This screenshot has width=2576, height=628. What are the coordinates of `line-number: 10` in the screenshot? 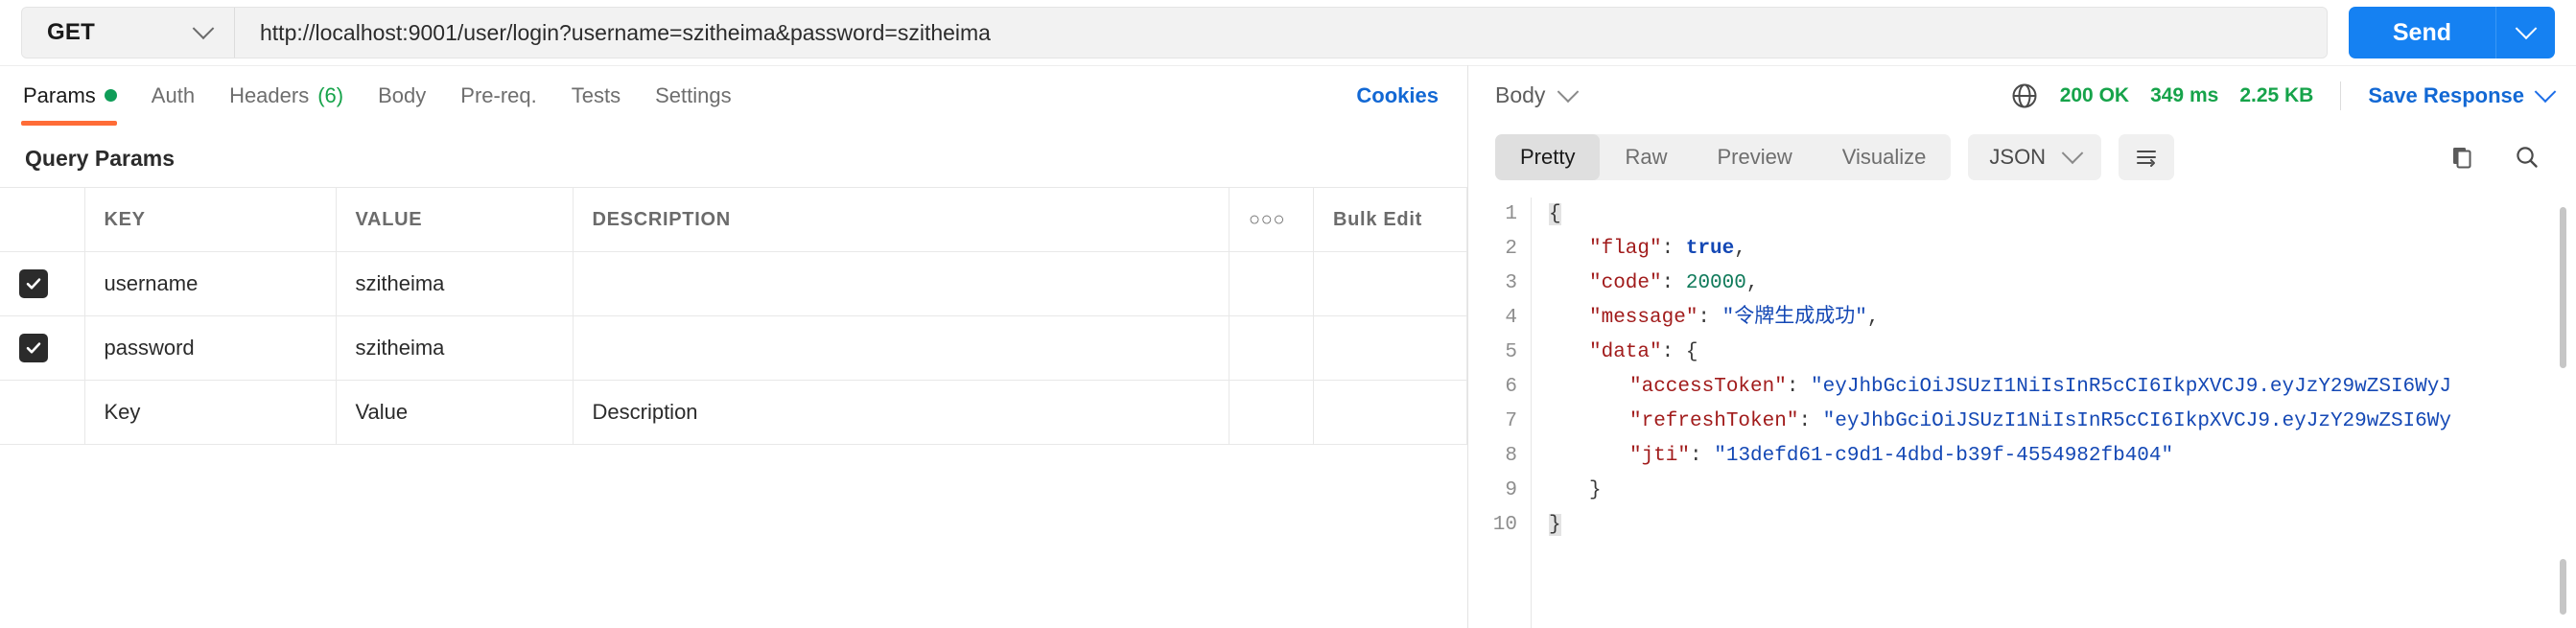 It's located at (1504, 525).